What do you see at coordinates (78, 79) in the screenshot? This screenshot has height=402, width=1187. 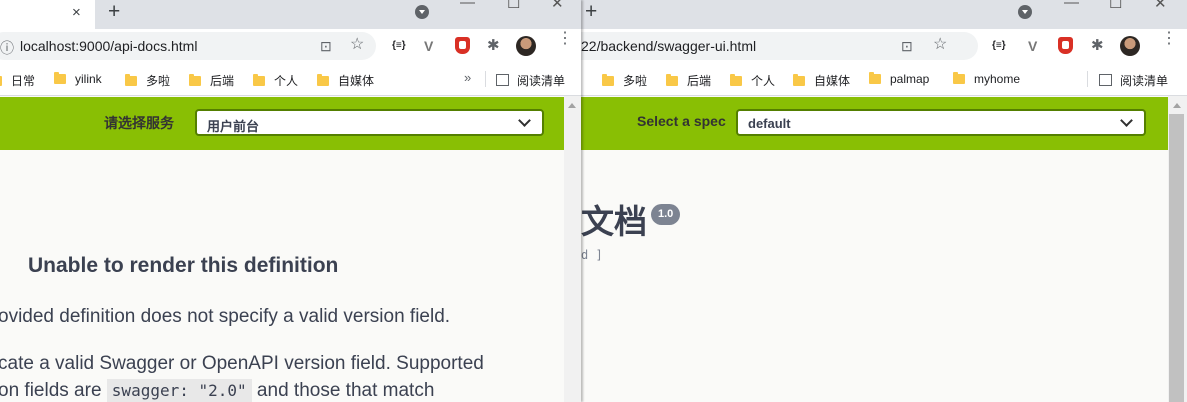 I see `bookmark-item: yilink` at bounding box center [78, 79].